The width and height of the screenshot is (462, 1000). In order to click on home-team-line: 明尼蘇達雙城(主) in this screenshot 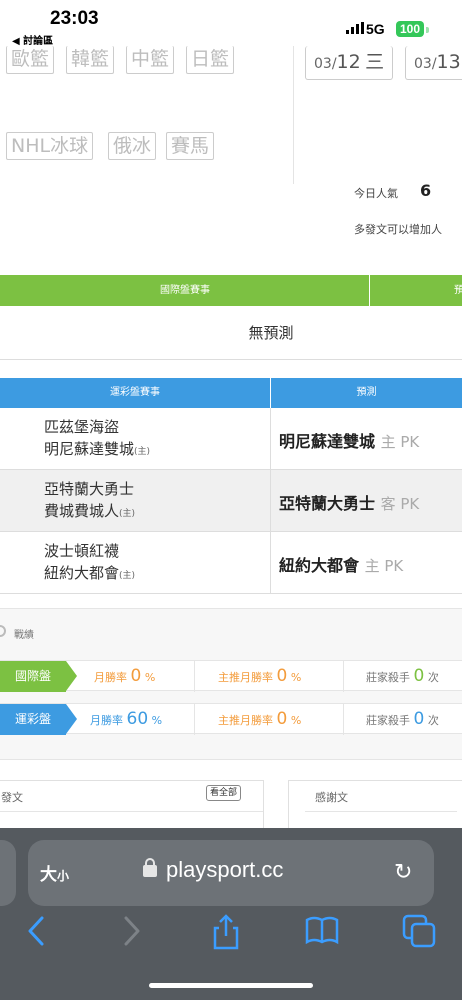, I will do `click(97, 450)`.